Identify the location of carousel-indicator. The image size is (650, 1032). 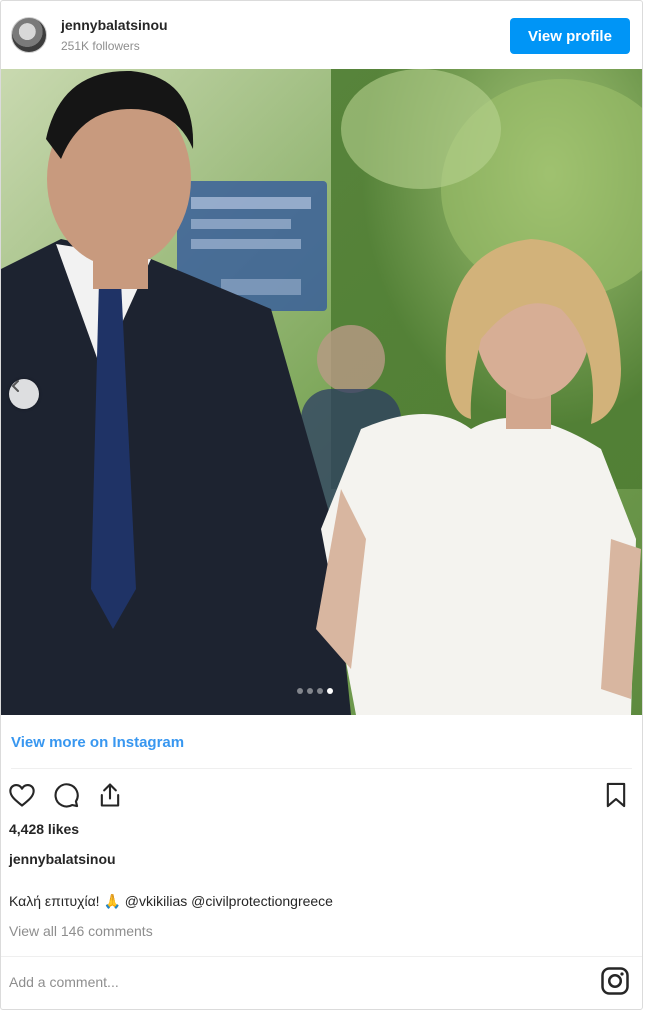
(315, 691).